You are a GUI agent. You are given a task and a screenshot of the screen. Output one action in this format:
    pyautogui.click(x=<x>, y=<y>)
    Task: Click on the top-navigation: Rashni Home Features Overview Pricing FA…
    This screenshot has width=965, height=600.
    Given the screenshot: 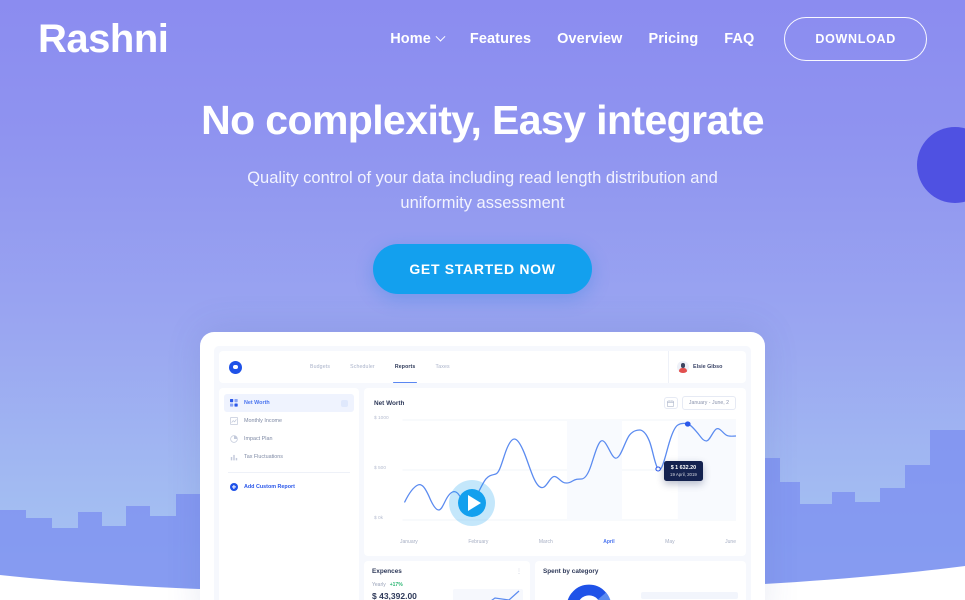 What is the action you would take?
    pyautogui.click(x=482, y=39)
    